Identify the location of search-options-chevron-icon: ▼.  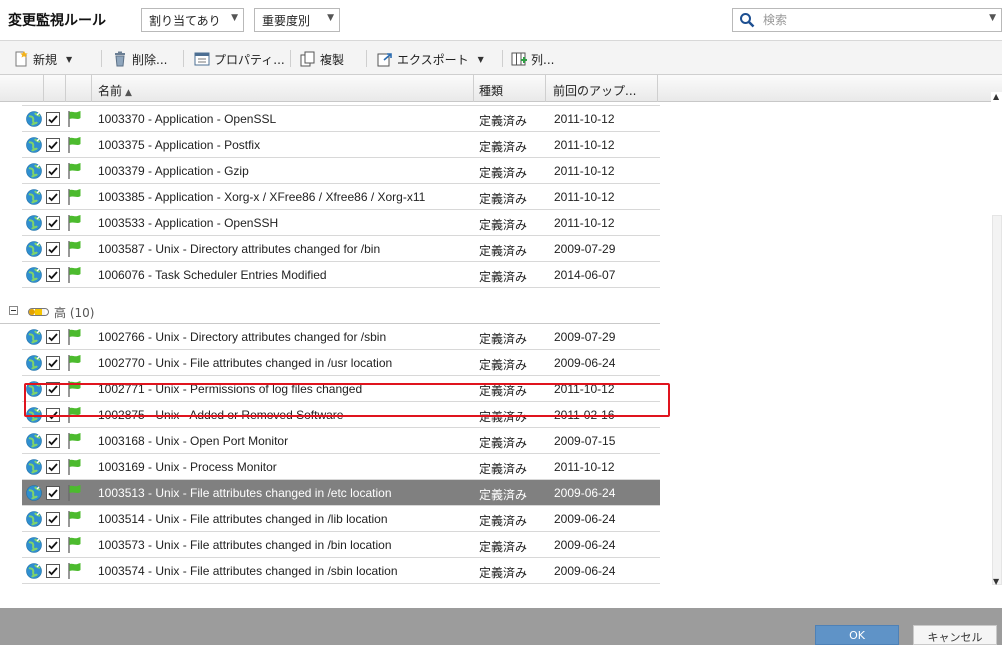
(992, 18).